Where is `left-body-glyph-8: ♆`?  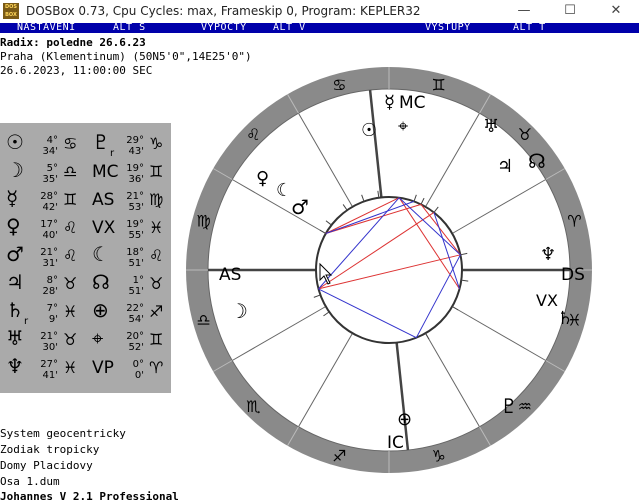
left-body-glyph-8: ♆ is located at coordinates (15, 366).